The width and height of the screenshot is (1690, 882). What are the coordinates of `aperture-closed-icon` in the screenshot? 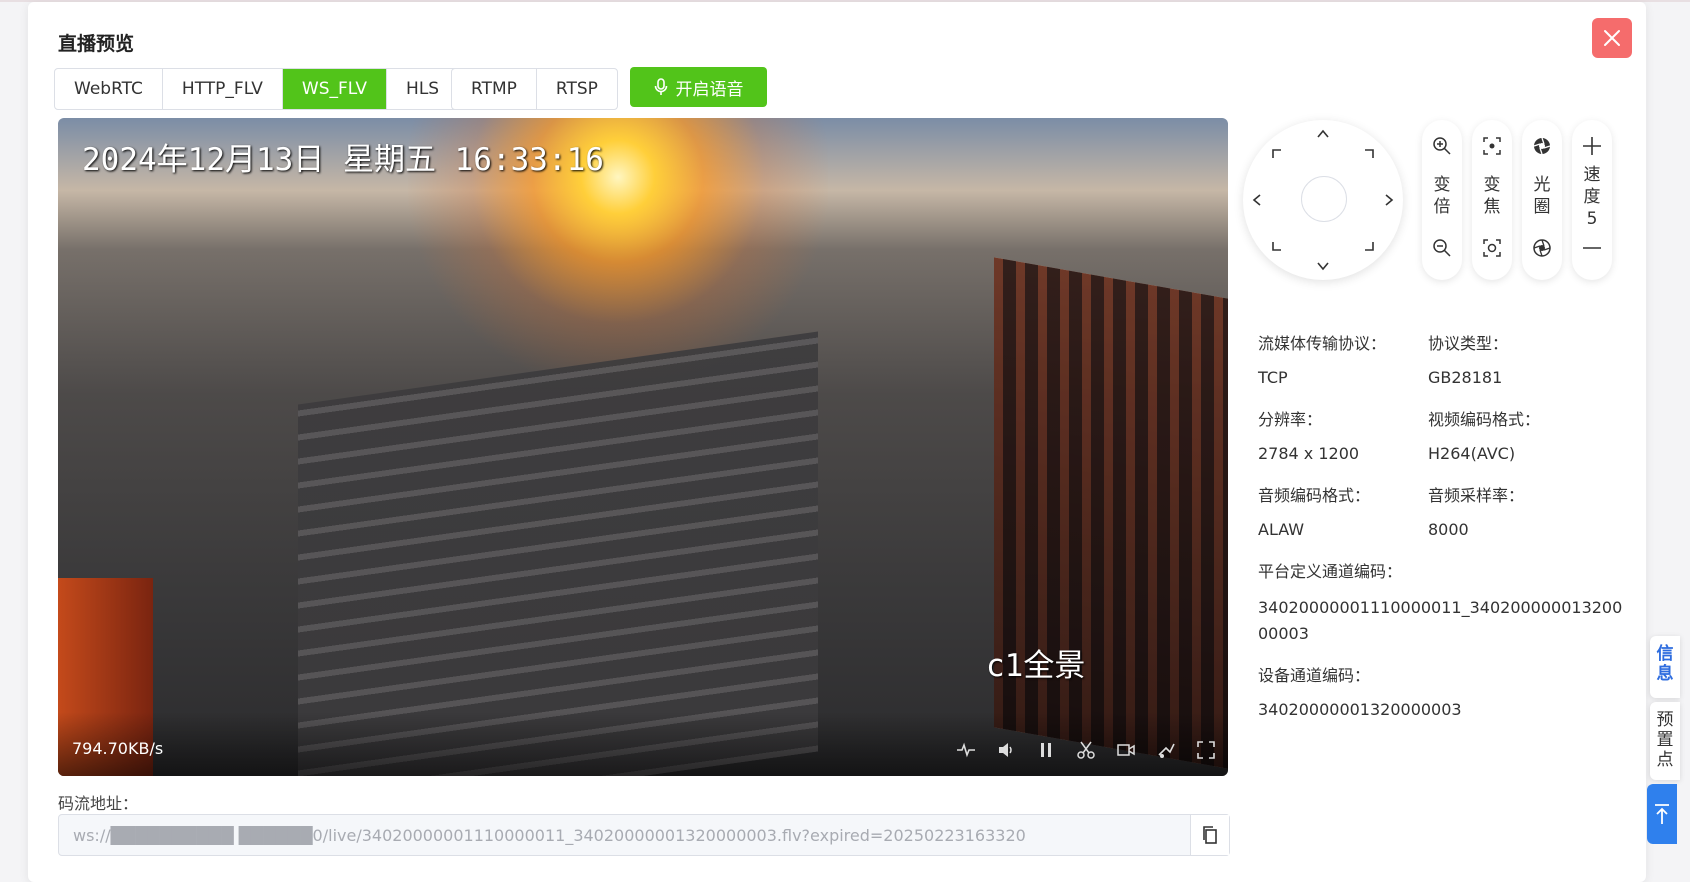 It's located at (1542, 248).